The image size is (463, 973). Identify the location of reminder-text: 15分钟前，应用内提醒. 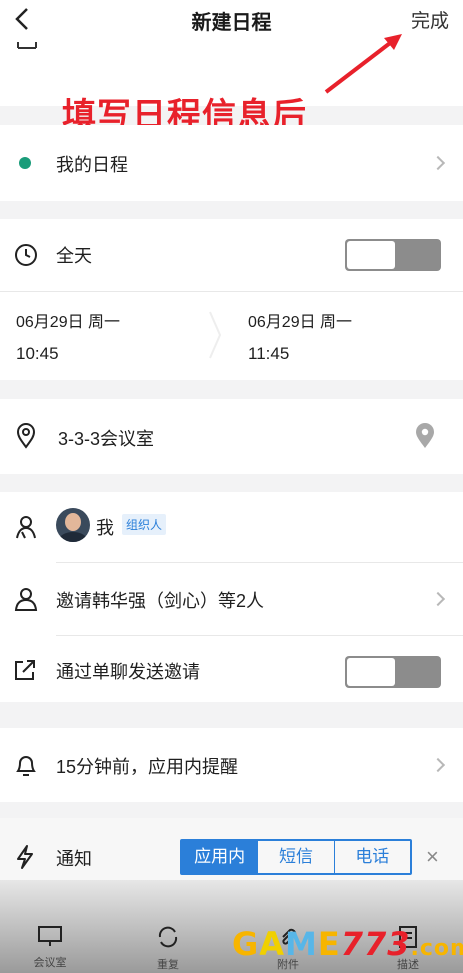
(147, 767).